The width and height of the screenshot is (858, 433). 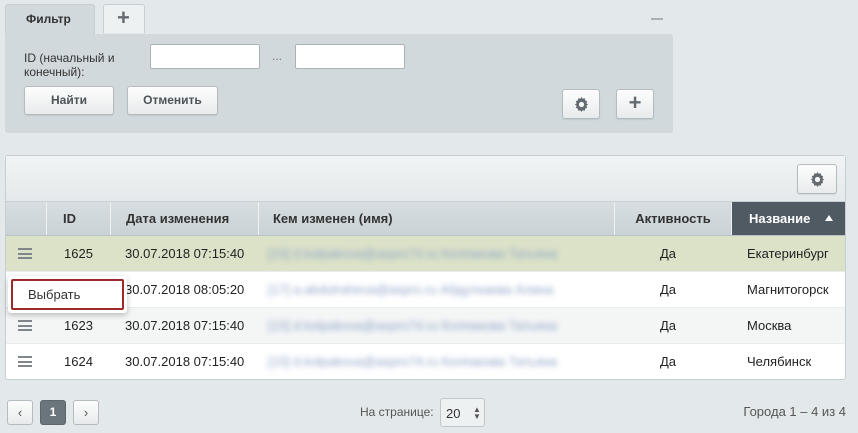 I want to click on header-id: ID, so click(x=78, y=218).